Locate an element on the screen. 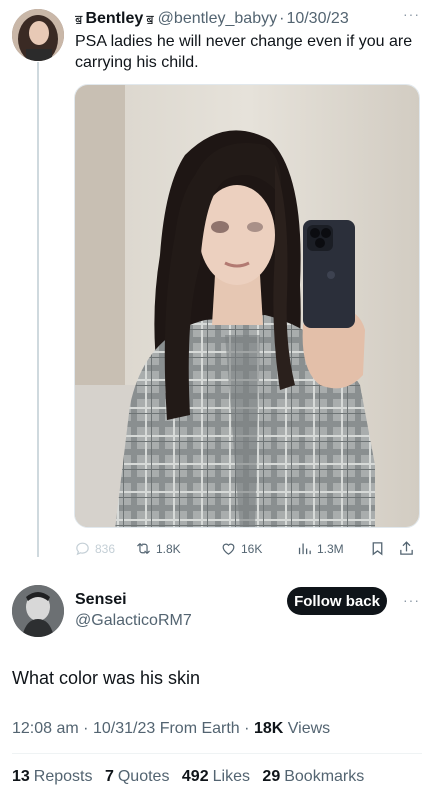 The height and width of the screenshot is (787, 434). reply-time: 12:08 am is located at coordinates (45, 728).